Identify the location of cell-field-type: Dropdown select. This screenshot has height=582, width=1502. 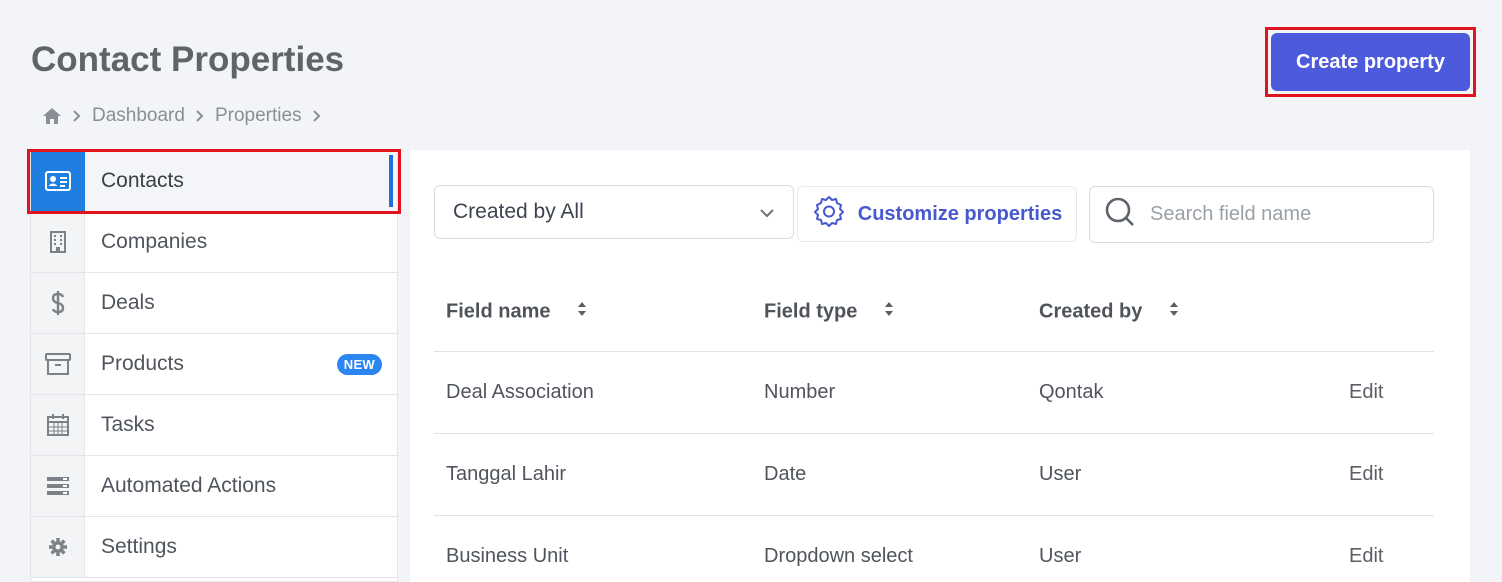
(889, 548).